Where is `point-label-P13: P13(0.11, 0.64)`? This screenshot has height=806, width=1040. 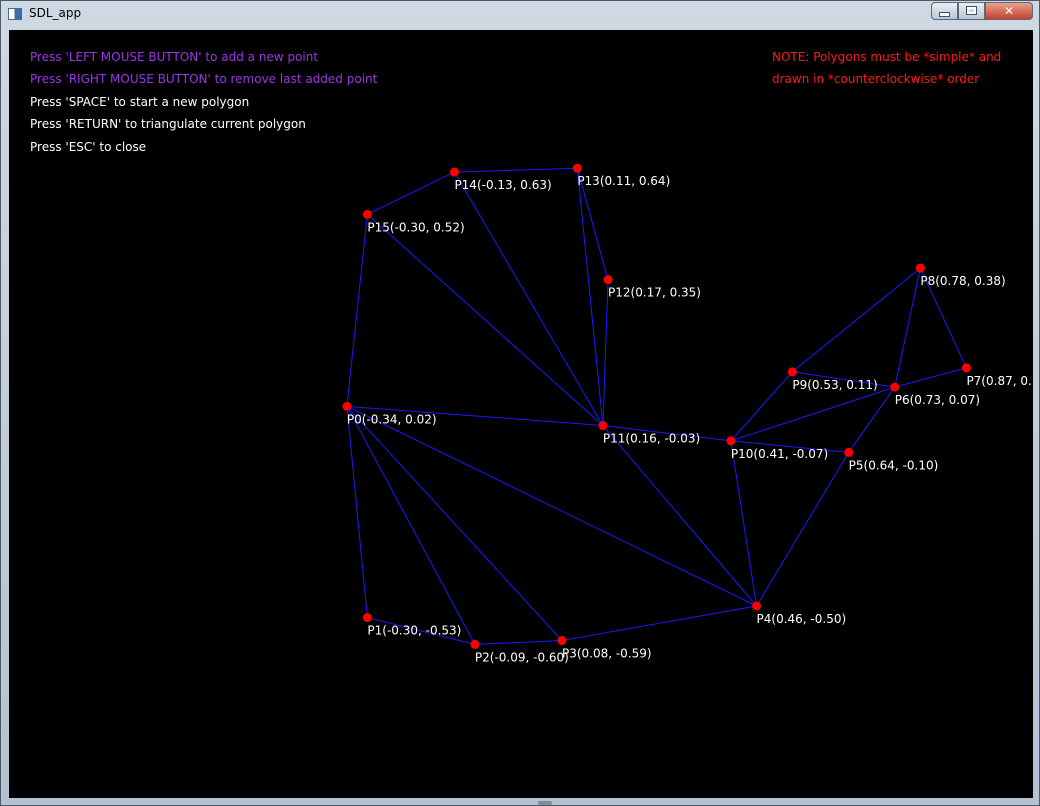
point-label-P13: P13(0.11, 0.64) is located at coordinates (623, 181).